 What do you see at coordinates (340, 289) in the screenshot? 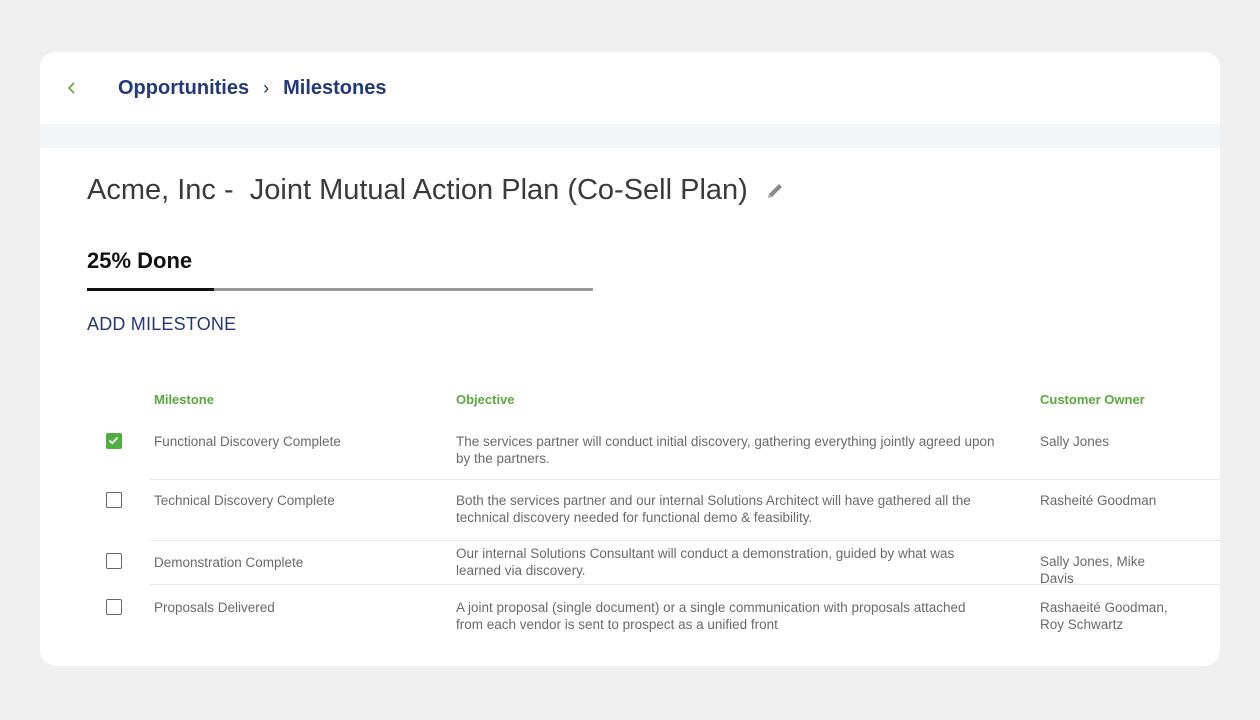
I see `progress-bar` at bounding box center [340, 289].